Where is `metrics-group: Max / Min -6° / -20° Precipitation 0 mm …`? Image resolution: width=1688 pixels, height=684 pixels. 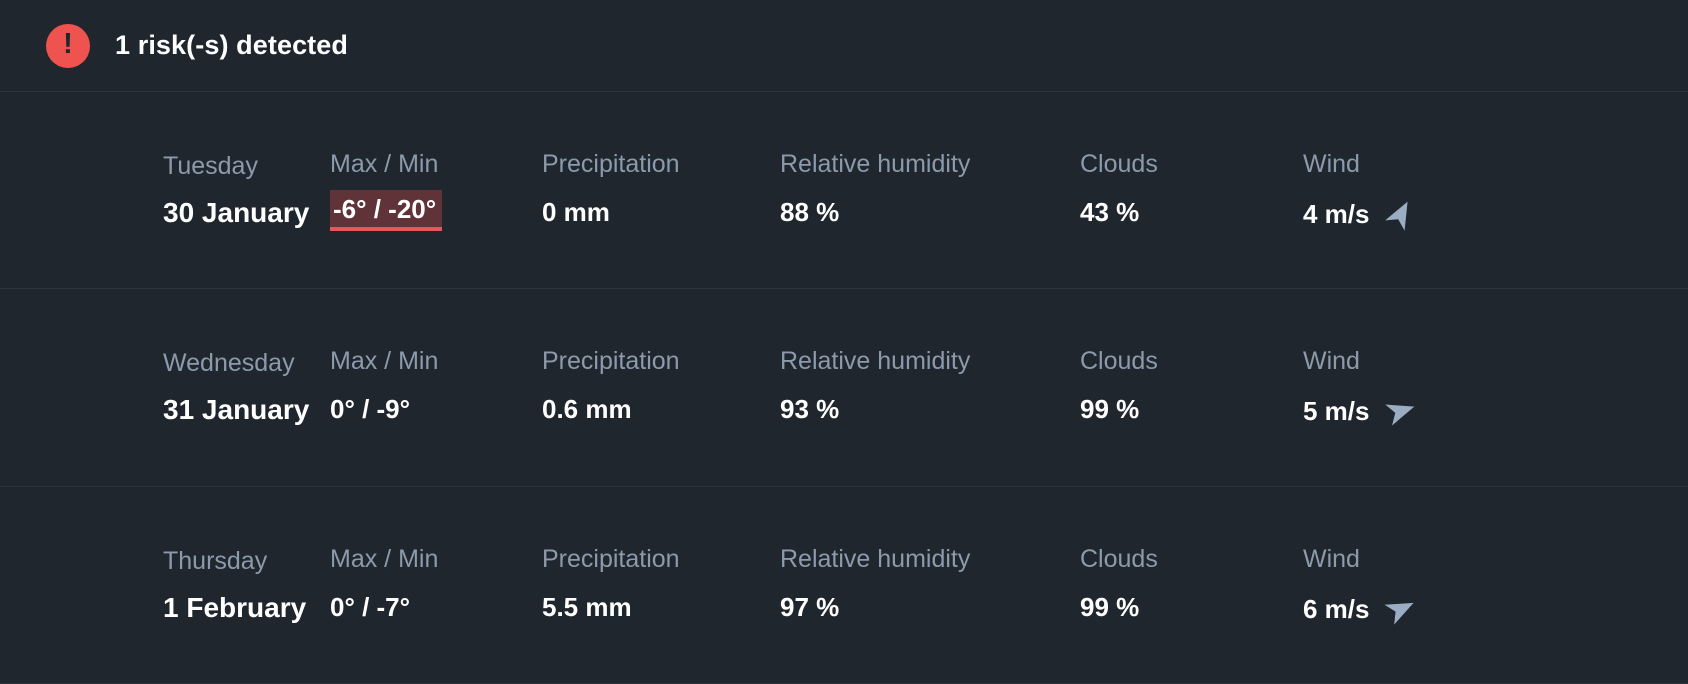 metrics-group: Max / Min -6° / -20° Precipitation 0 mm … is located at coordinates (1009, 190).